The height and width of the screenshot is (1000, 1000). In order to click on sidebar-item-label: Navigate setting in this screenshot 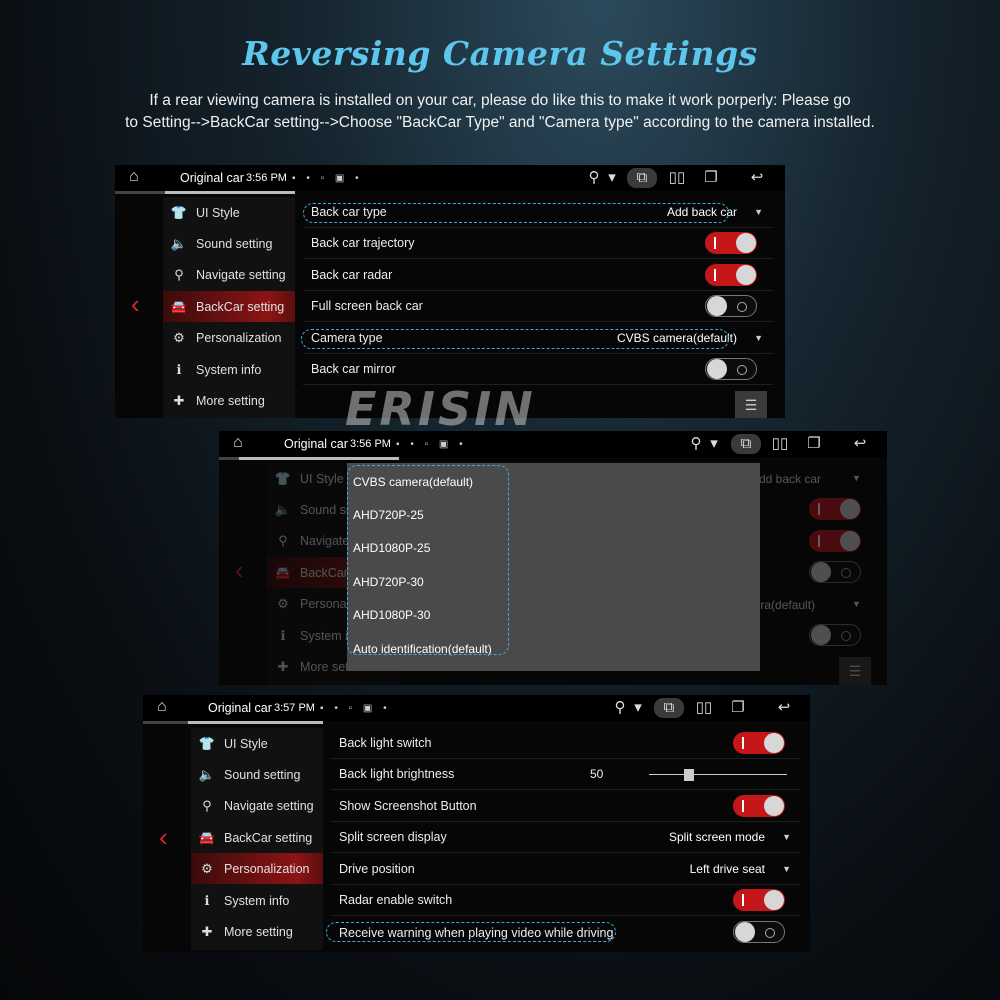, I will do `click(241, 274)`.